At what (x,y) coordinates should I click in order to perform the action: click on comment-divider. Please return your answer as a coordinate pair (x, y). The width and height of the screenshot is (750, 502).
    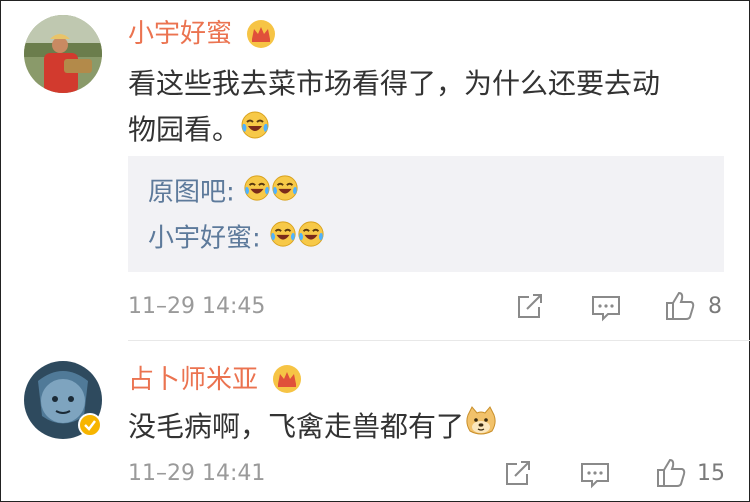
    Looking at the image, I should click on (439, 340).